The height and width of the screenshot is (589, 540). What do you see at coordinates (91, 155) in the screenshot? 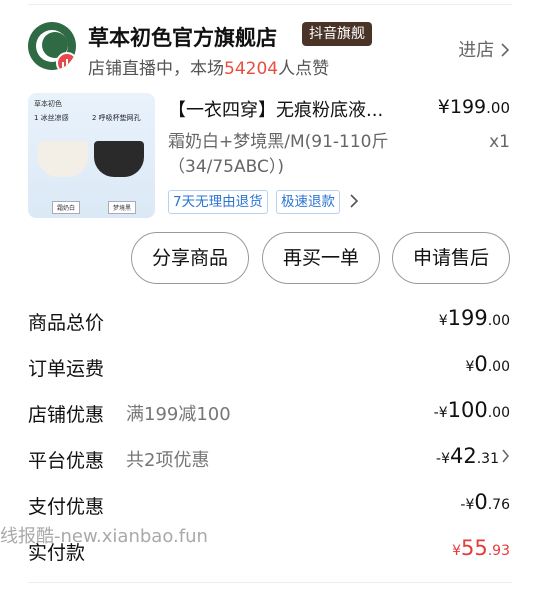
I see `product-image: 草本初色 1 冰丝凉感 2 呼吸杯垫网孔 霜奶白 梦境黑` at bounding box center [91, 155].